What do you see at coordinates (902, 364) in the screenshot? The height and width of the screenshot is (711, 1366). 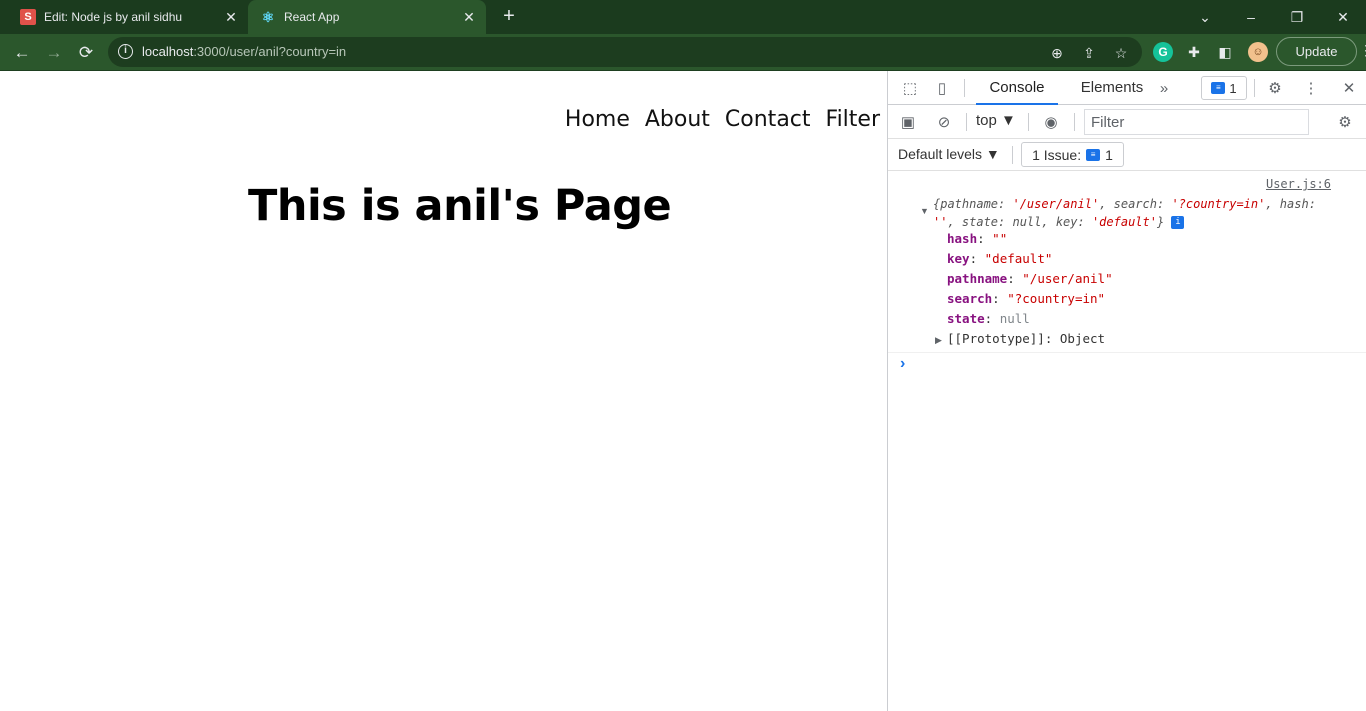 I see `console-prompt-icon: ›` at bounding box center [902, 364].